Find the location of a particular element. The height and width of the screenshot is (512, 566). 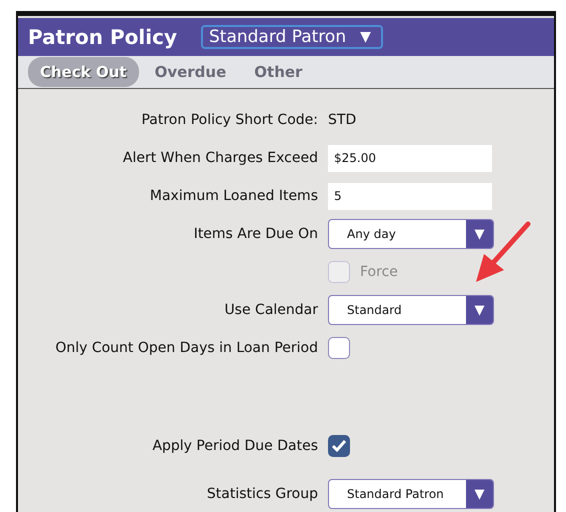

field-label: Maximum Loaned Items is located at coordinates (234, 196).